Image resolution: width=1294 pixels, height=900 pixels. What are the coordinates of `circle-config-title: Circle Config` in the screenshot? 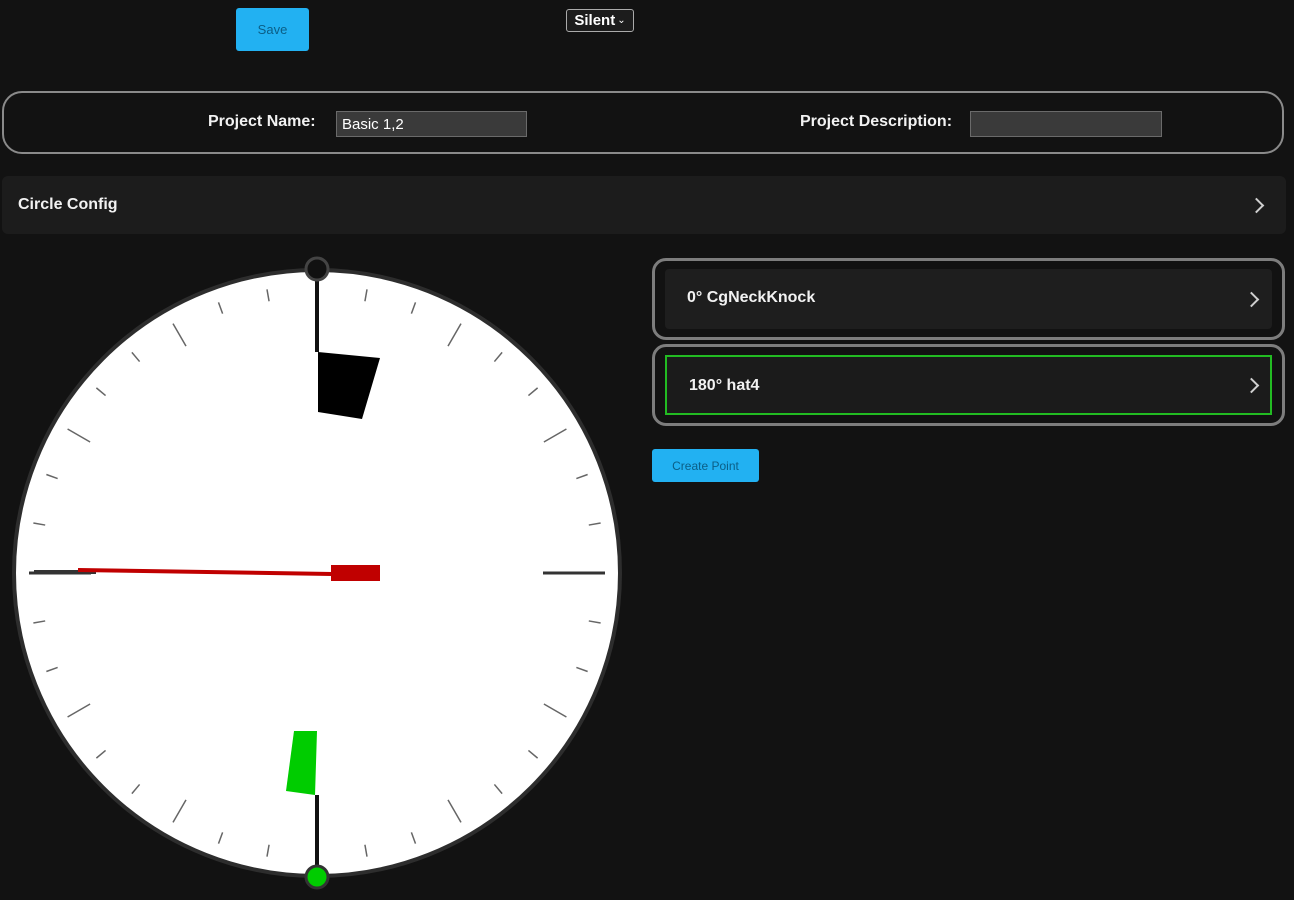 It's located at (68, 204).